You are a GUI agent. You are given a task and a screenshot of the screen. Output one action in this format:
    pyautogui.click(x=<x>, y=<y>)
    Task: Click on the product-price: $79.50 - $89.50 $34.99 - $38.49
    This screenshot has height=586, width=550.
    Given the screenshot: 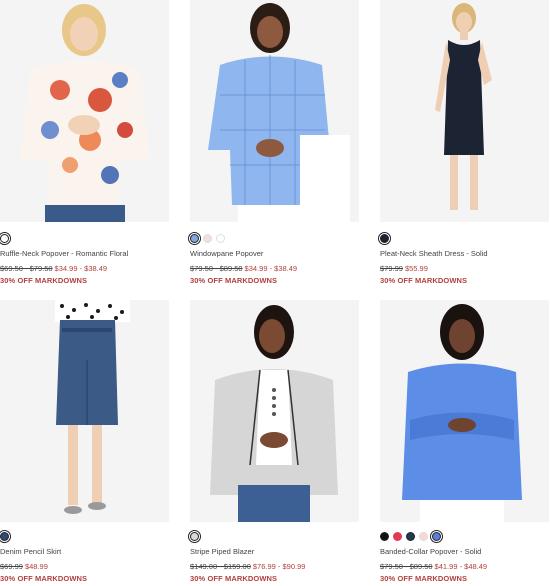 What is the action you would take?
    pyautogui.click(x=243, y=268)
    